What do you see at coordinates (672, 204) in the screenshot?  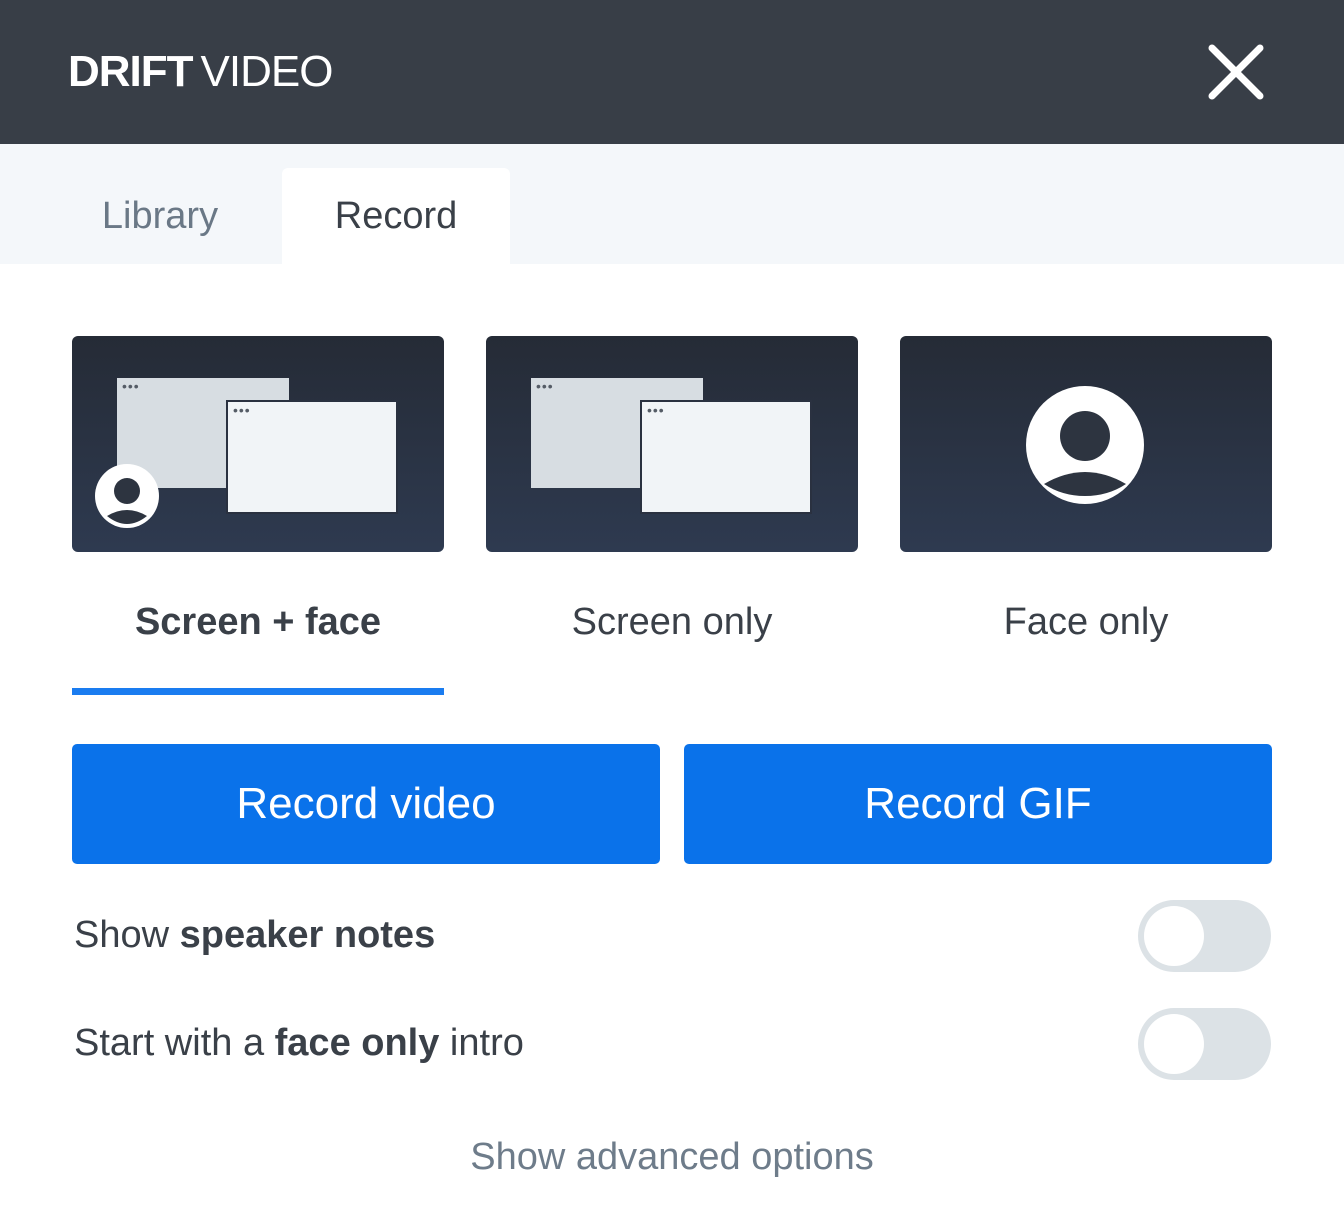 I see `tab-bar: Library Record` at bounding box center [672, 204].